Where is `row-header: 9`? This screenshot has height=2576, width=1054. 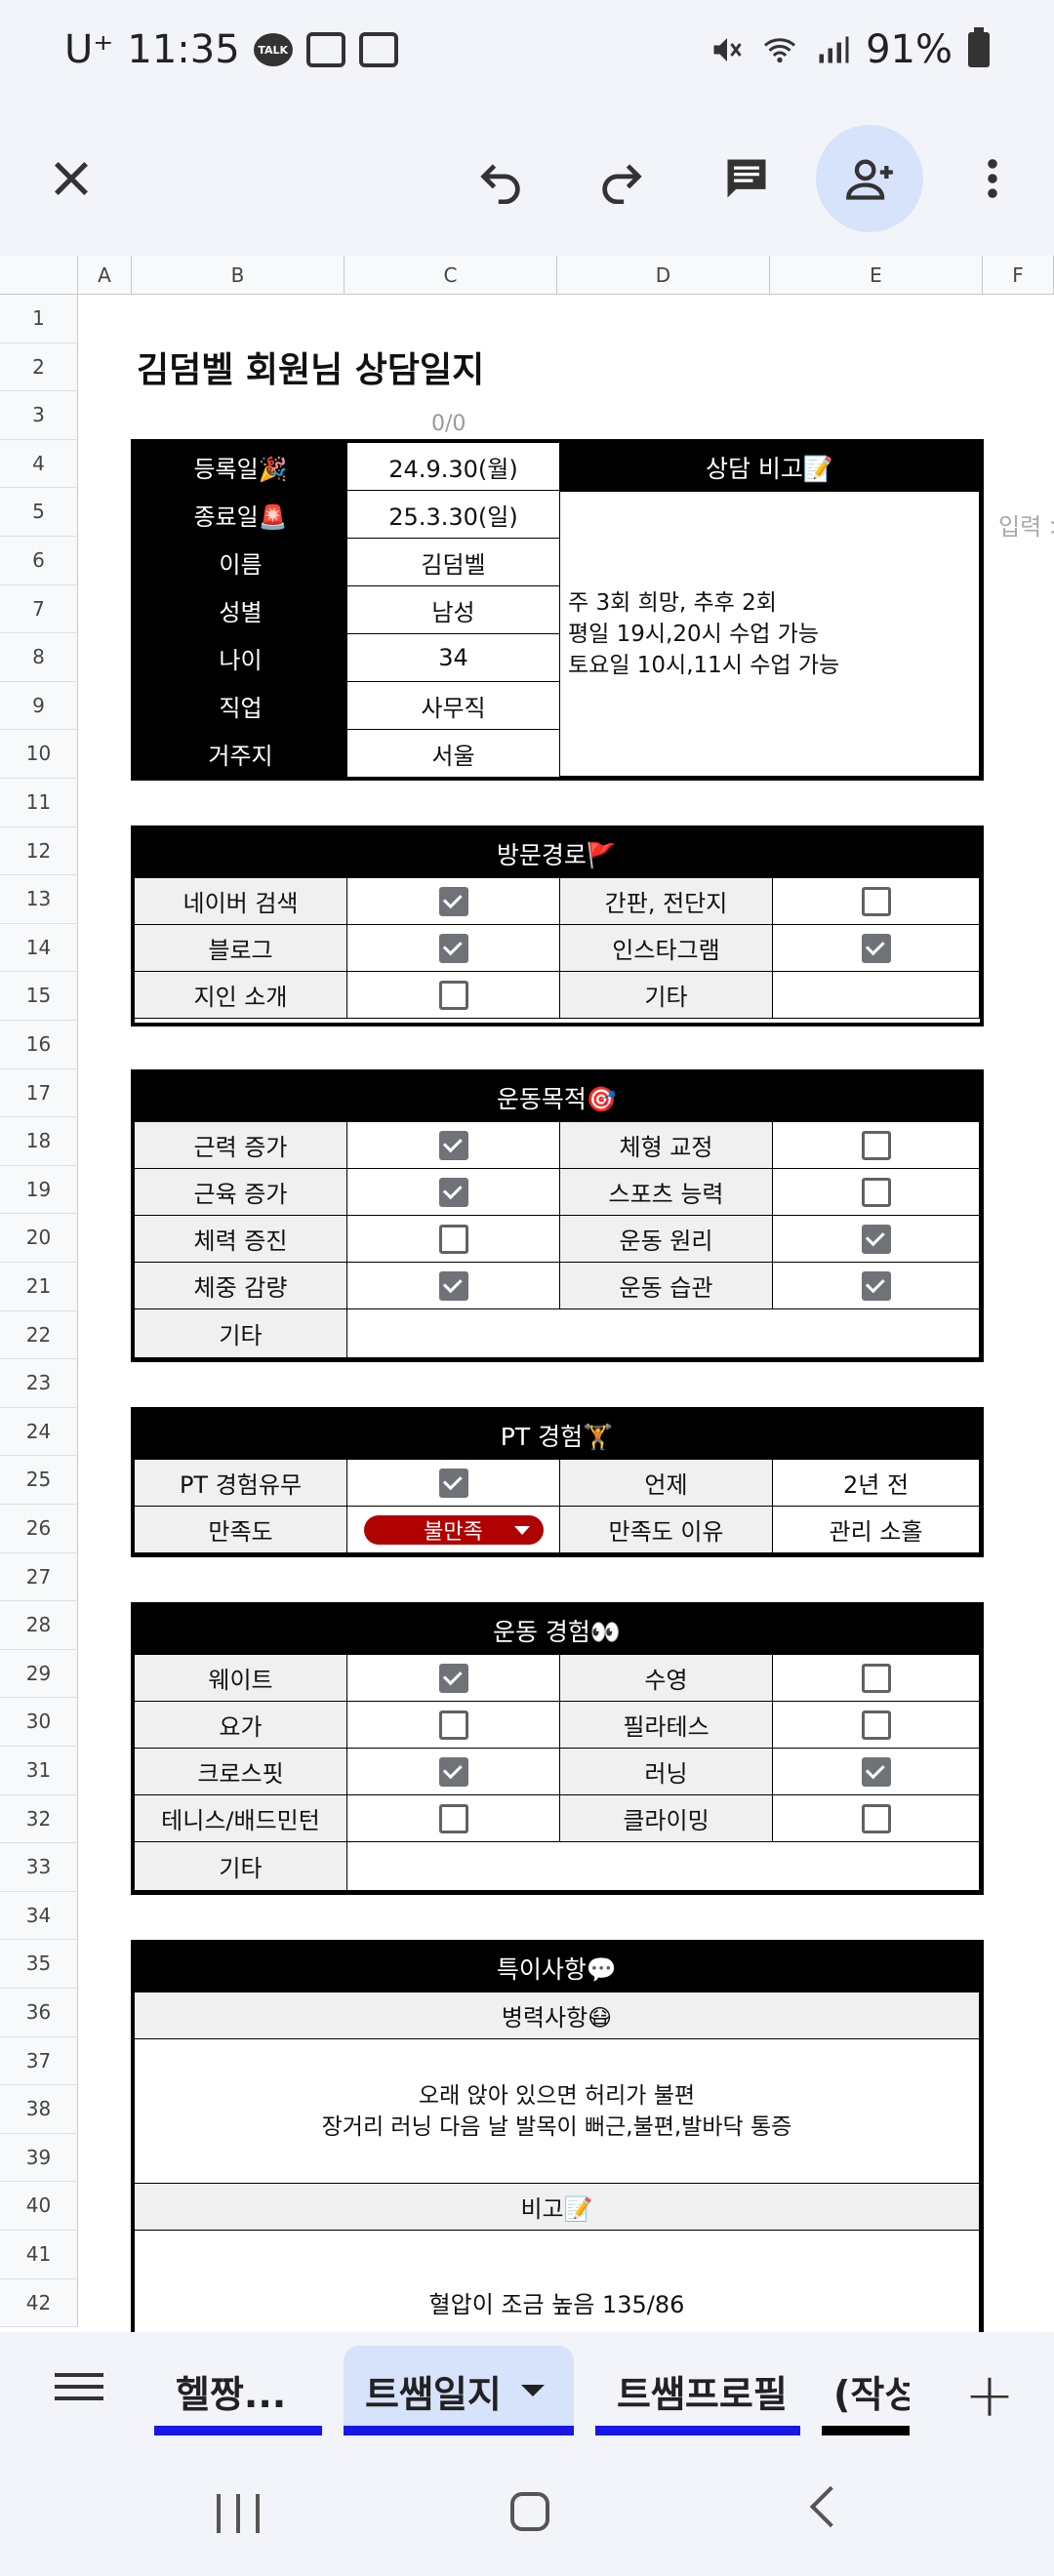
row-header: 9 is located at coordinates (39, 706).